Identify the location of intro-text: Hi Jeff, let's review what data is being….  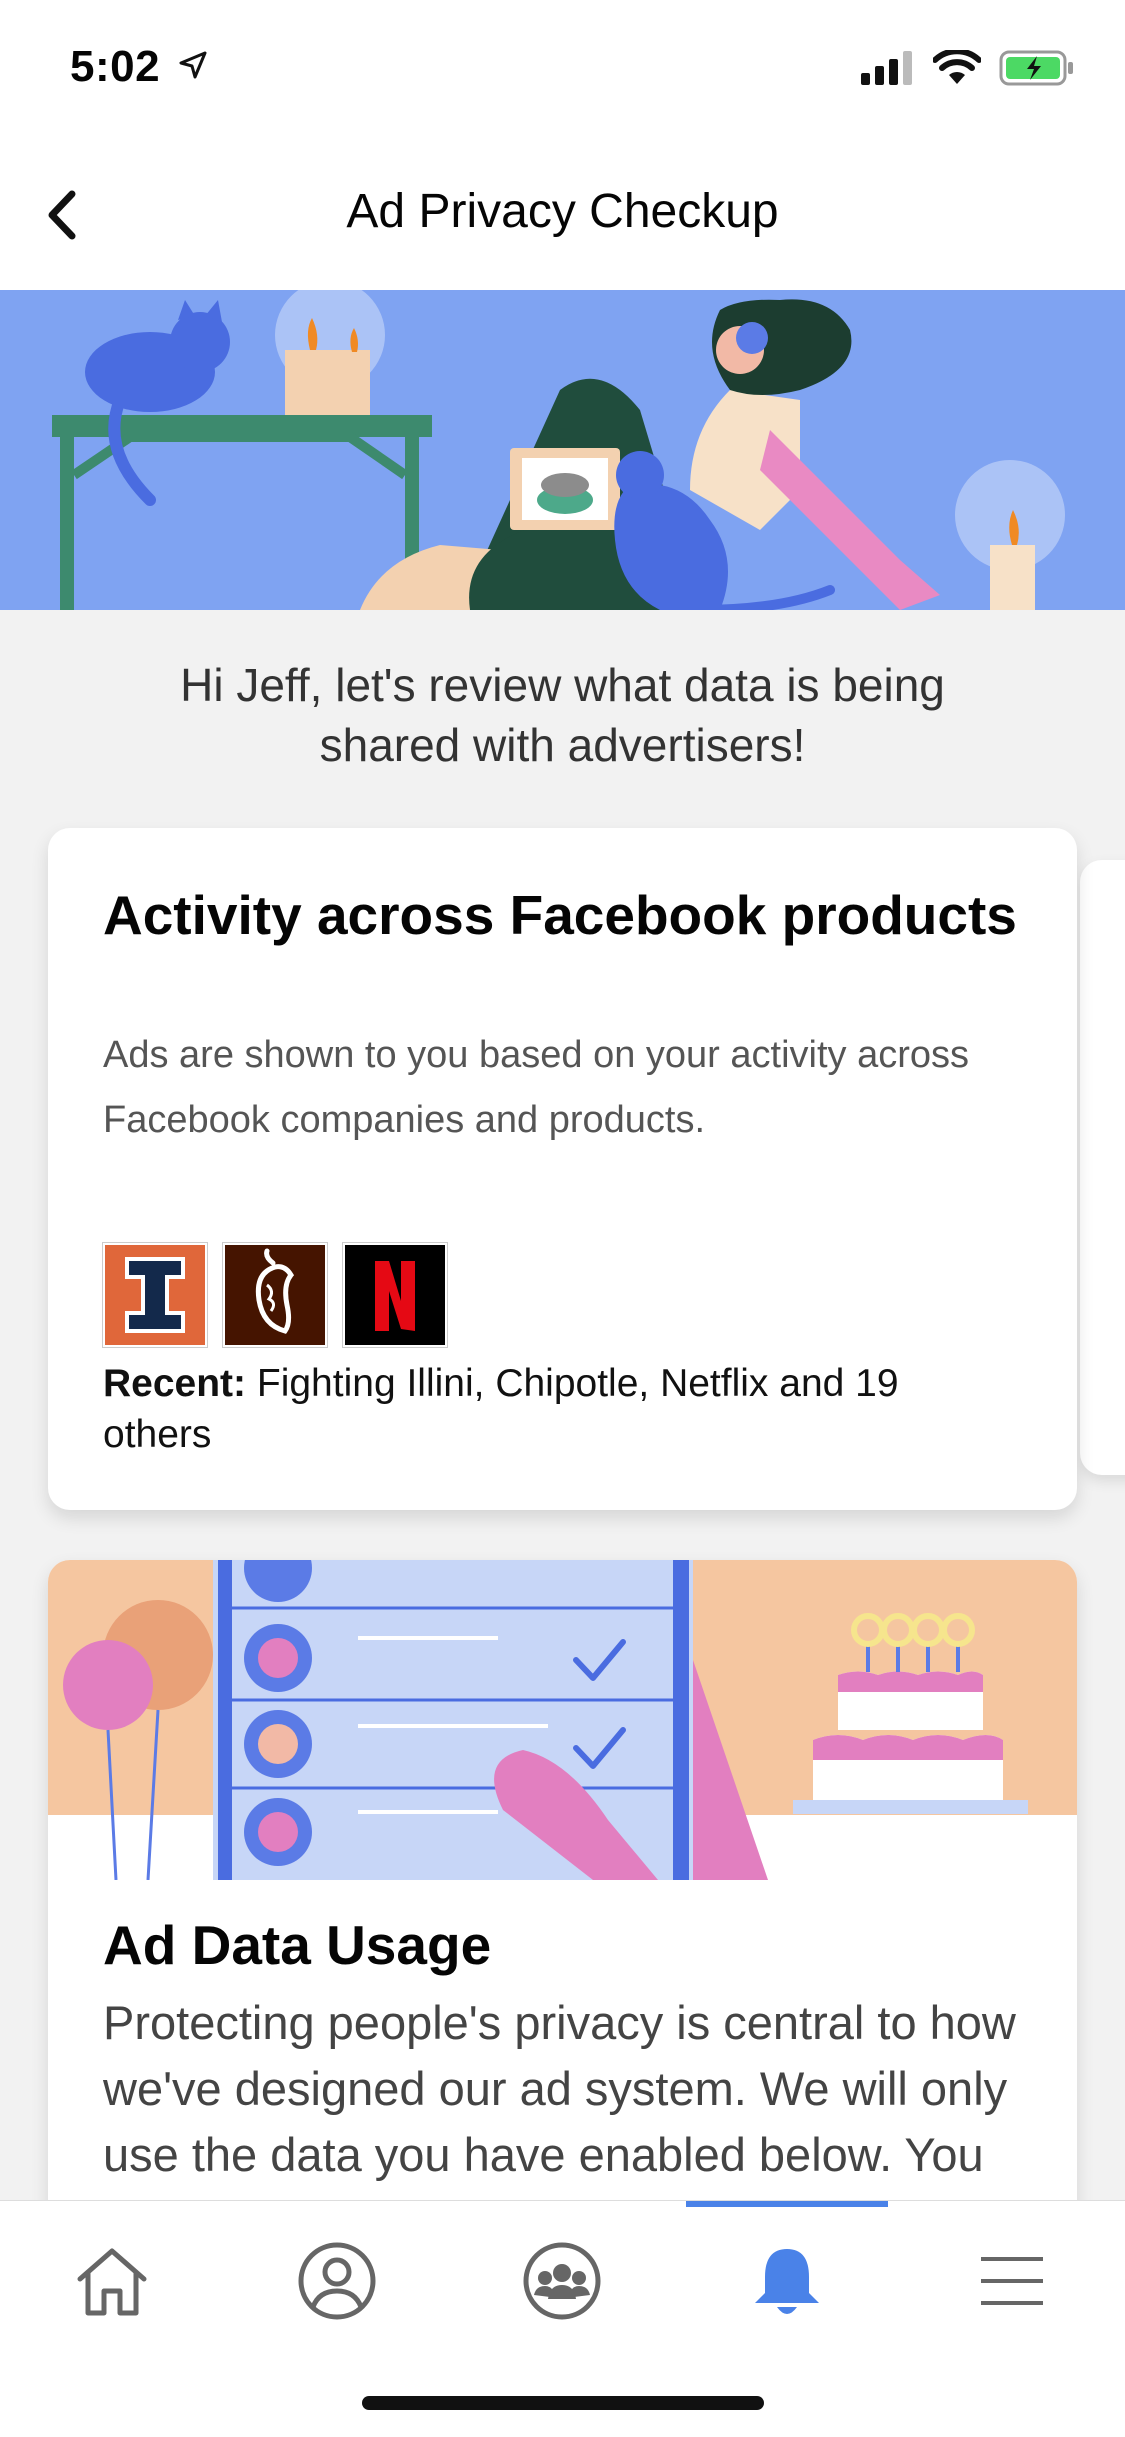
(562, 715).